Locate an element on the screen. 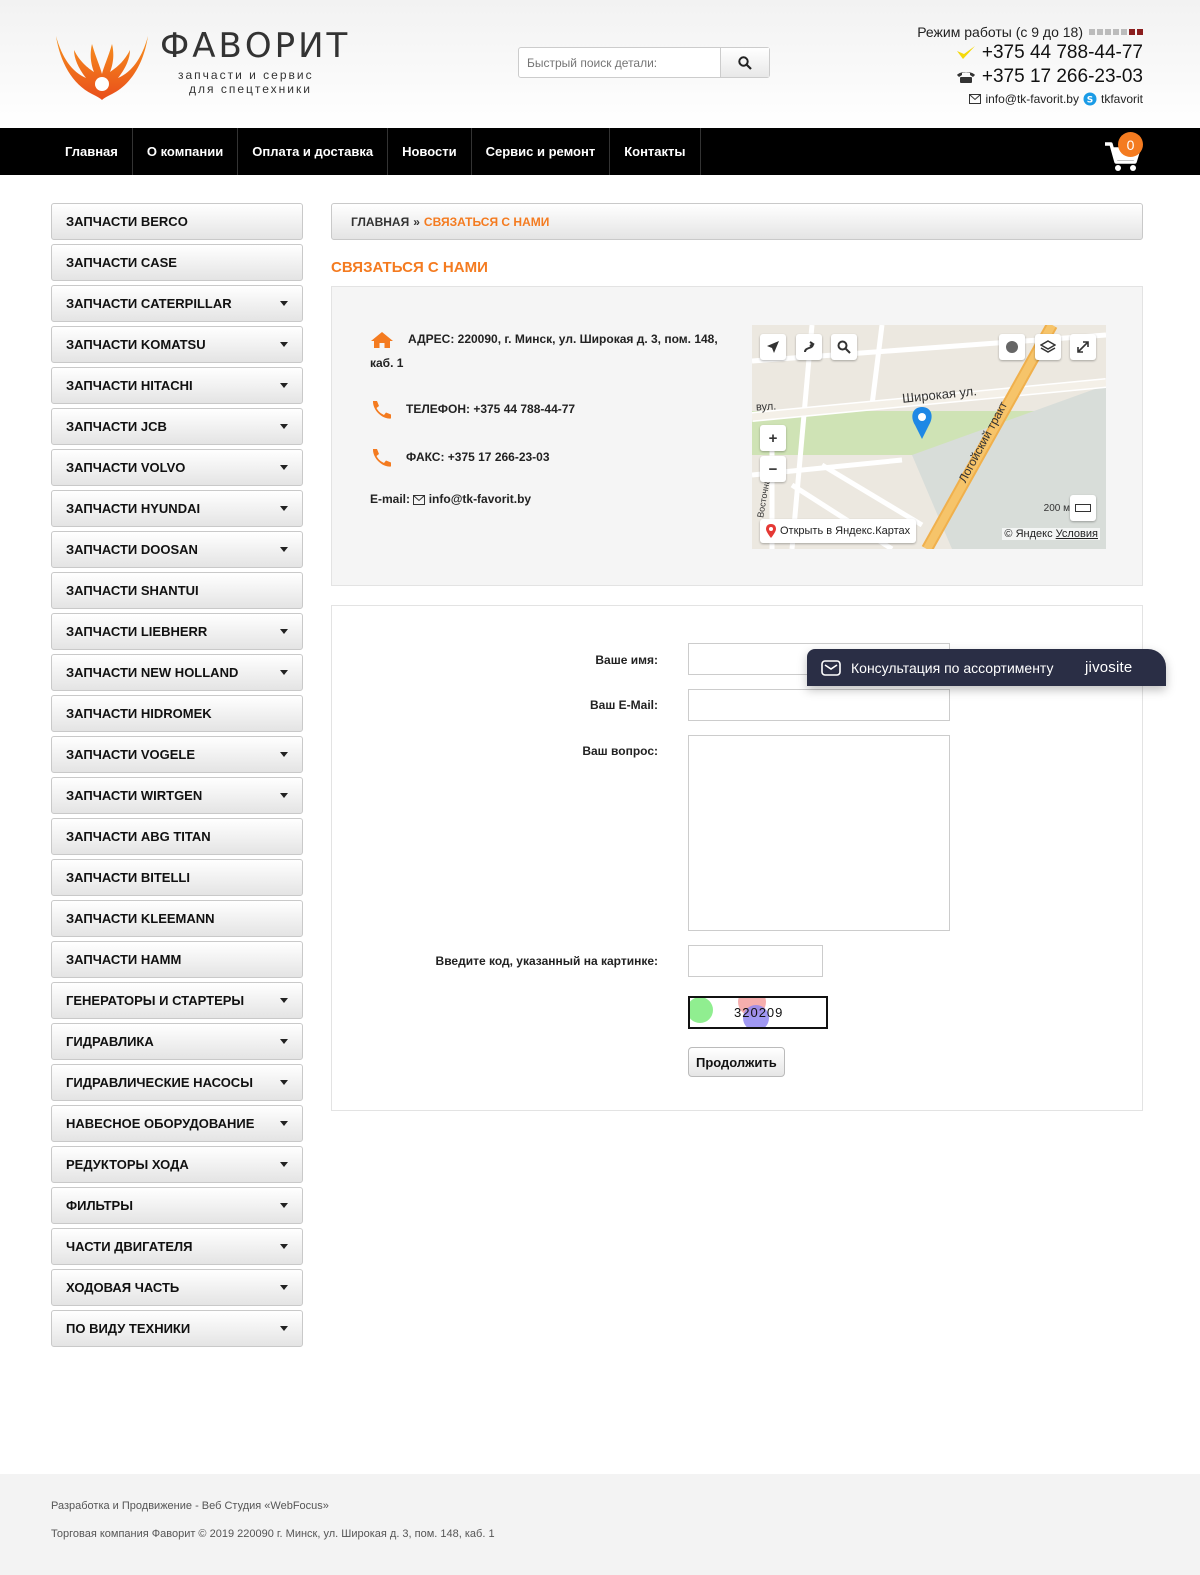  sidebar-item: ЧАСТИ ДВИГАТЕЛЯ is located at coordinates (177, 1246).